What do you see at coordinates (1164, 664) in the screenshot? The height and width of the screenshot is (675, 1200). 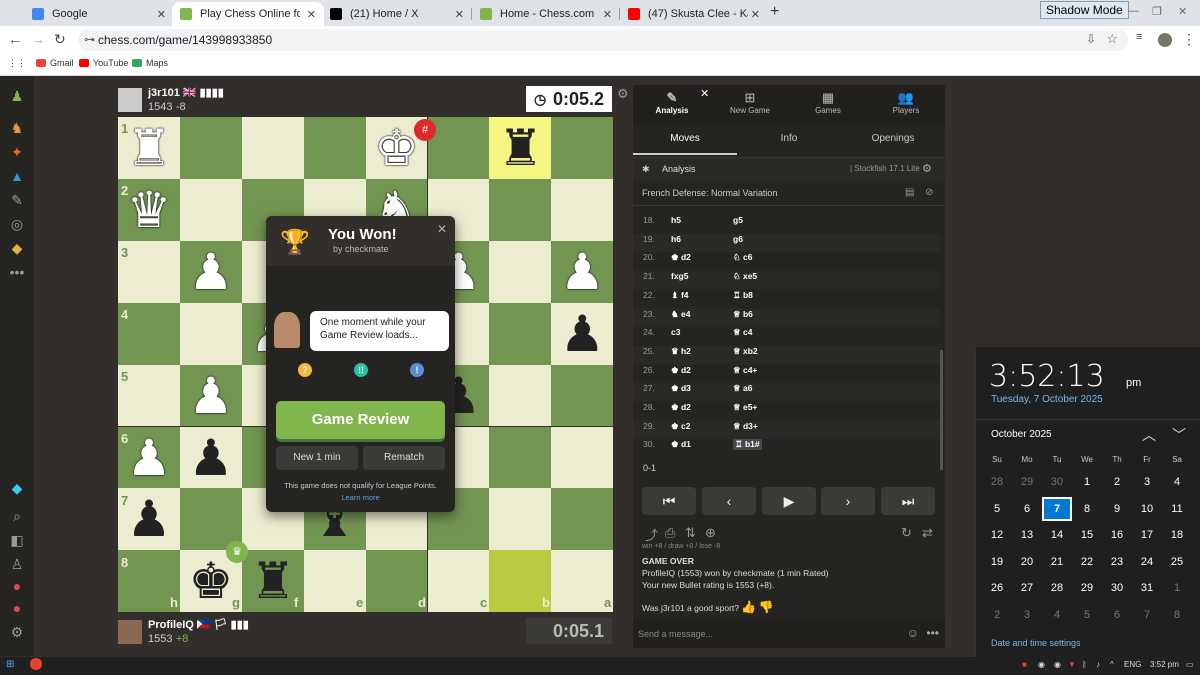 I see `taskbar-clock: 3:52 pm` at bounding box center [1164, 664].